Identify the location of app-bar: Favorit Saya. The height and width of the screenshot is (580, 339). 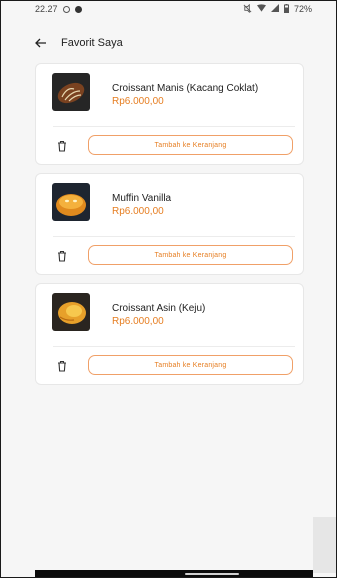
(170, 43).